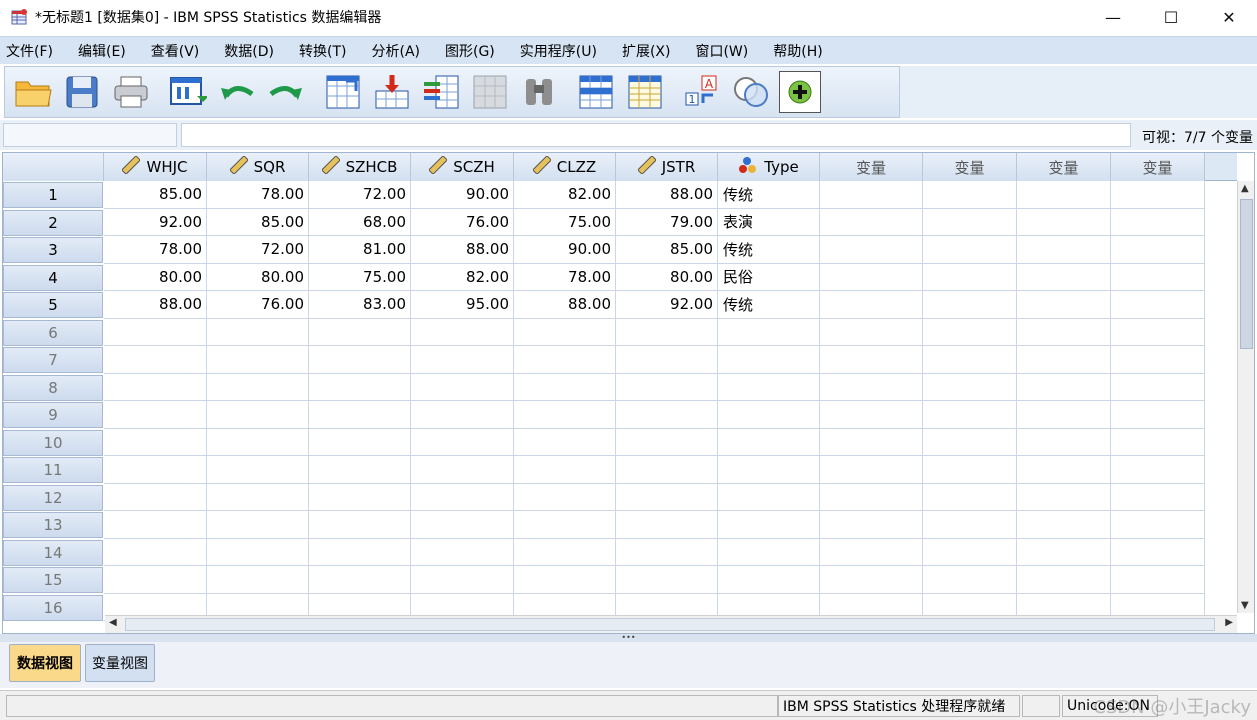 This screenshot has width=1257, height=720. Describe the element at coordinates (53, 552) in the screenshot. I see `row-header: 14` at that location.